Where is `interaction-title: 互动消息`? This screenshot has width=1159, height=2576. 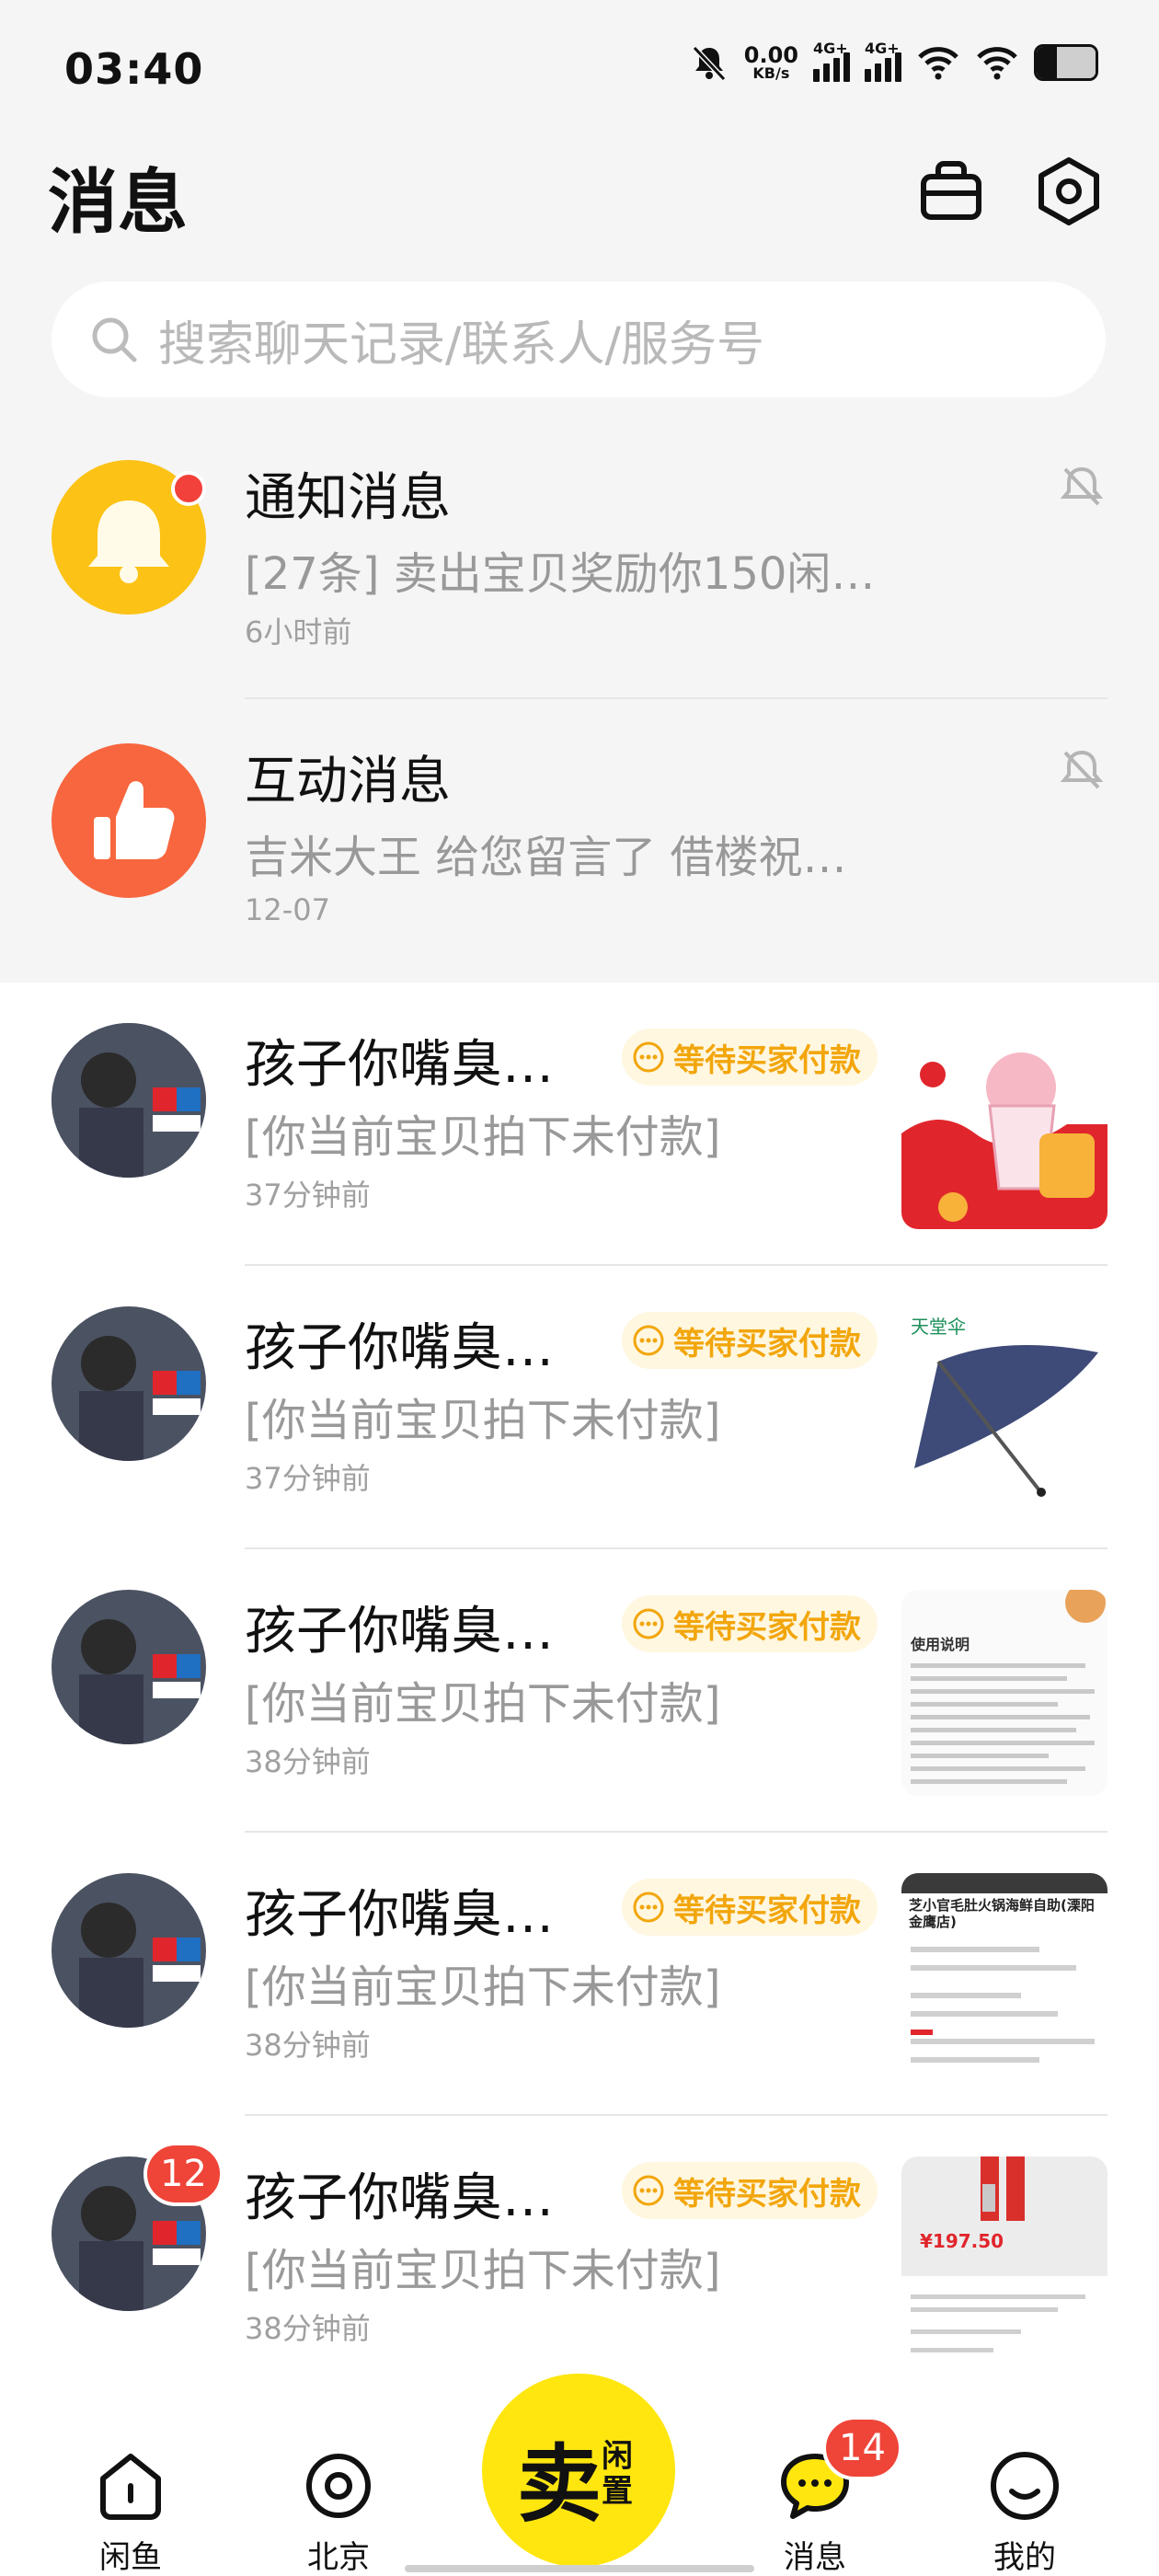
interaction-title: 互动消息 is located at coordinates (348, 781).